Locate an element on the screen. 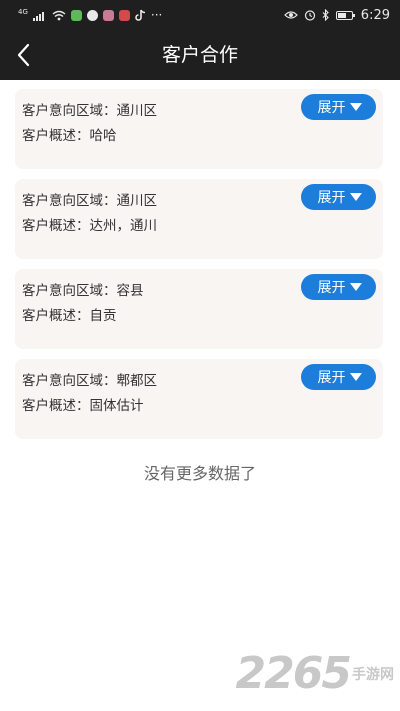  more-notifications-icon: ··· is located at coordinates (156, 15).